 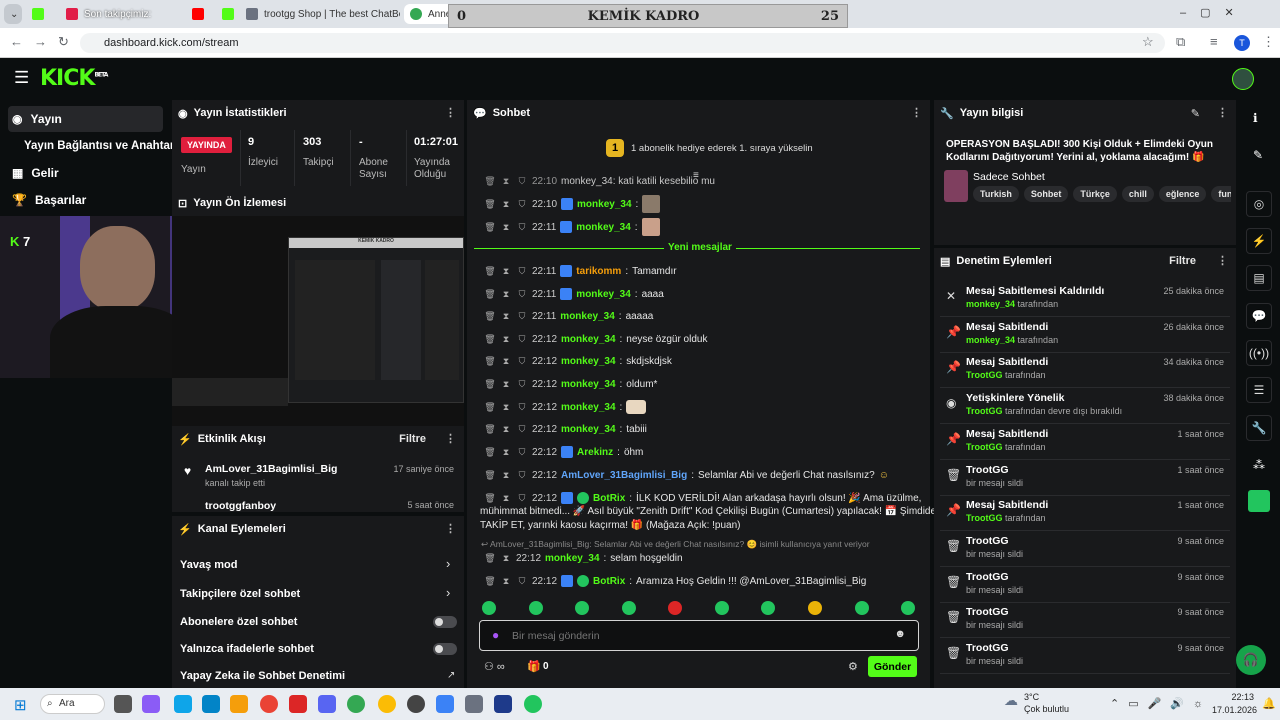 What do you see at coordinates (123, 704) in the screenshot?
I see `task-view-icon` at bounding box center [123, 704].